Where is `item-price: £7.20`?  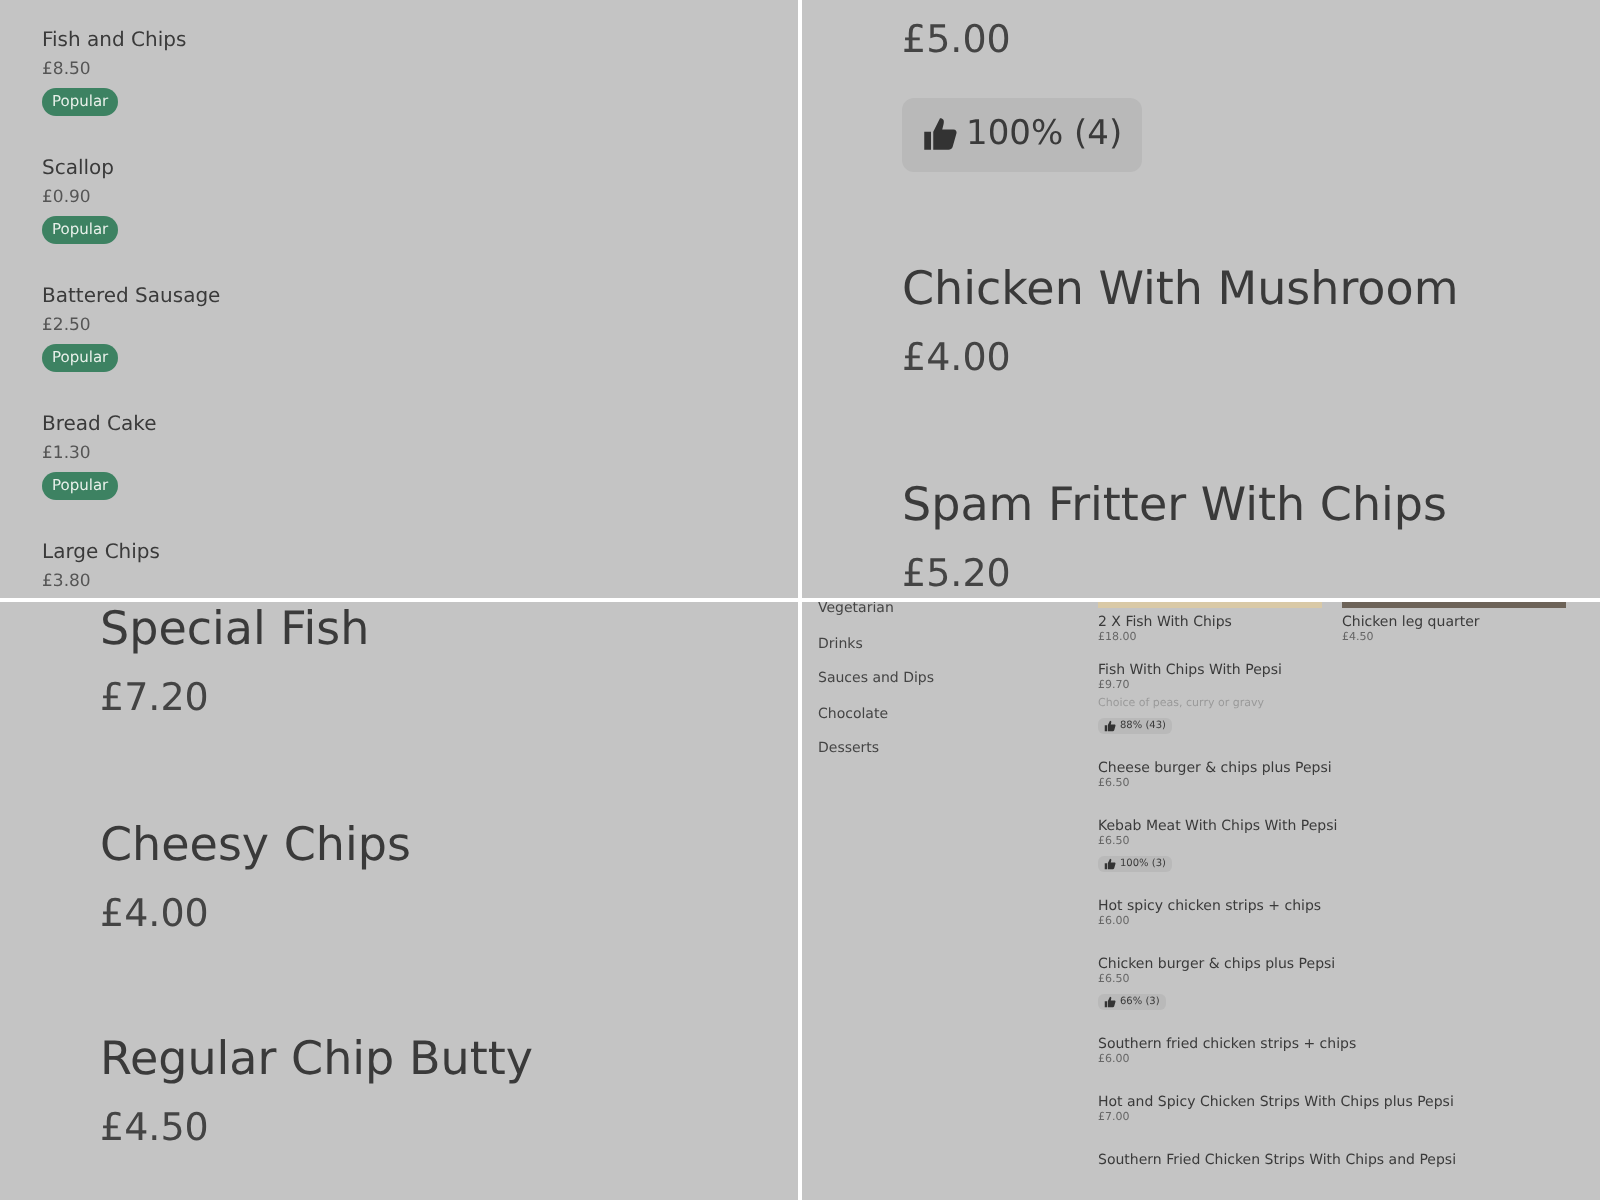
item-price: £7.20 is located at coordinates (155, 699).